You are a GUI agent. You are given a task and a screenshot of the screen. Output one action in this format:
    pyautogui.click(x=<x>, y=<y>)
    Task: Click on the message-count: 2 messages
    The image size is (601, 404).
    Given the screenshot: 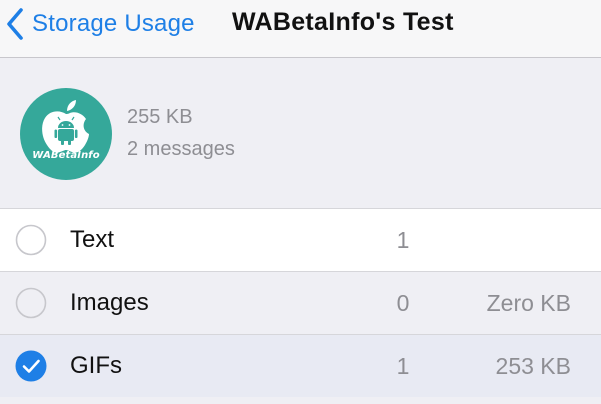 What is the action you would take?
    pyautogui.click(x=181, y=149)
    